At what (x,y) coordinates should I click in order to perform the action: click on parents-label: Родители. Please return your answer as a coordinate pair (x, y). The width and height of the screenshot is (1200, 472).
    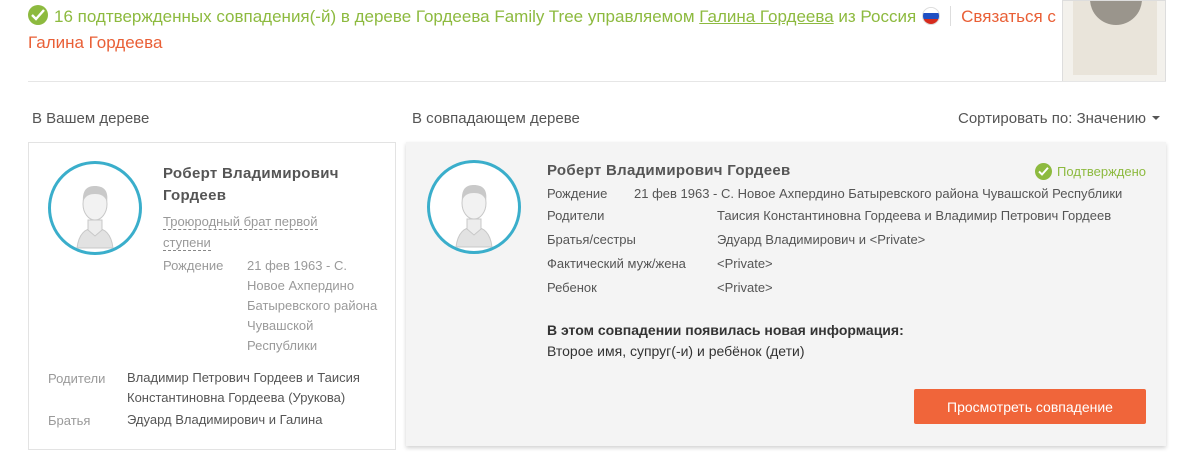
    Looking at the image, I should click on (77, 378).